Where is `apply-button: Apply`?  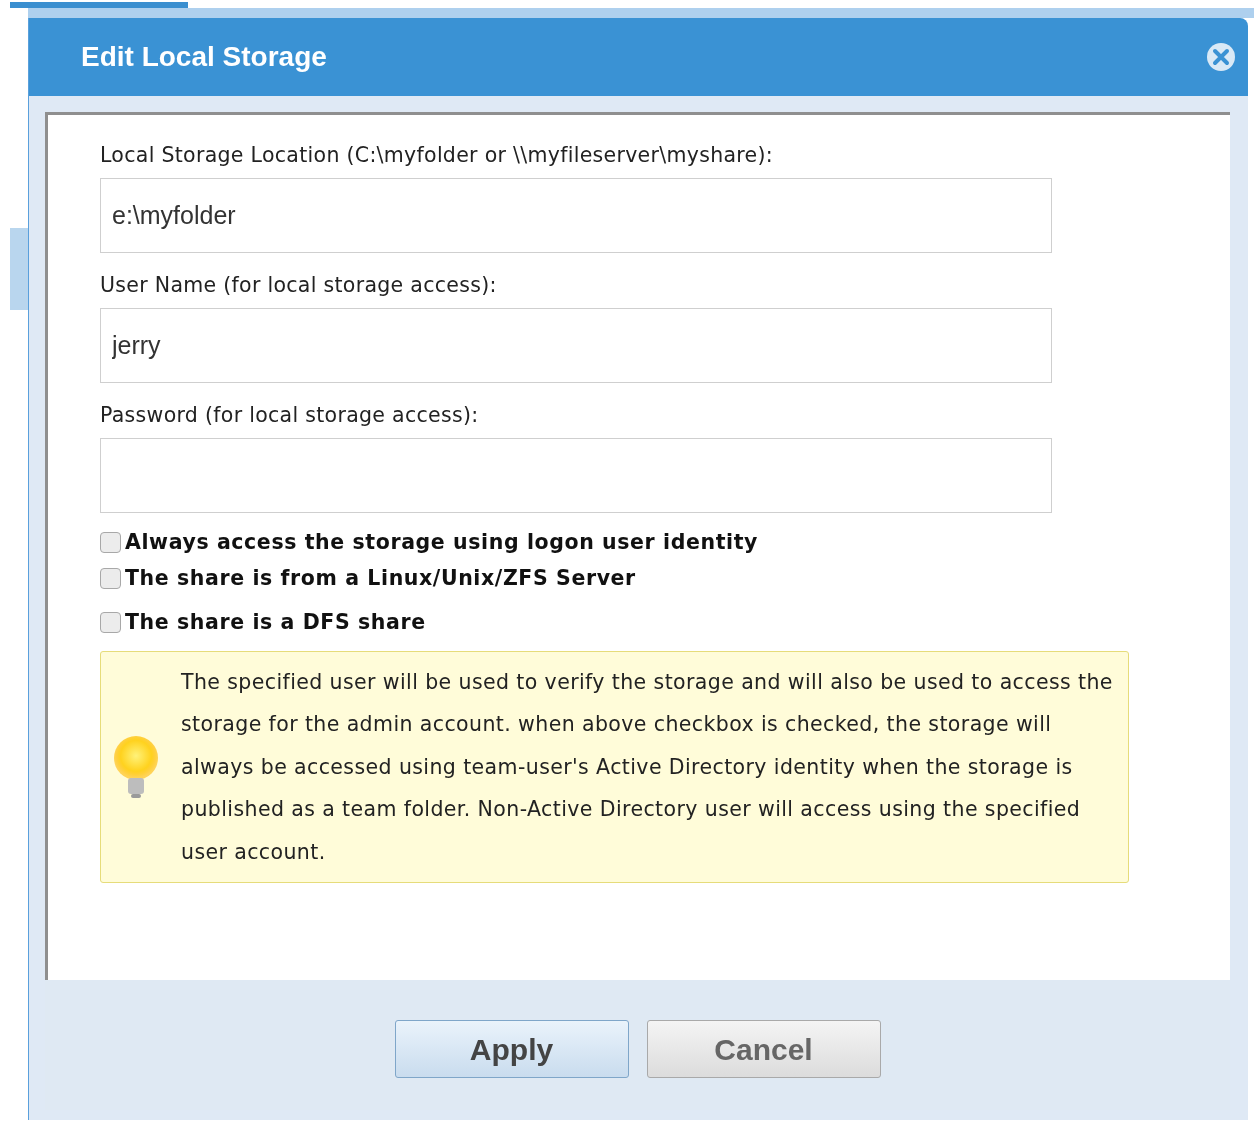 apply-button: Apply is located at coordinates (511, 1049).